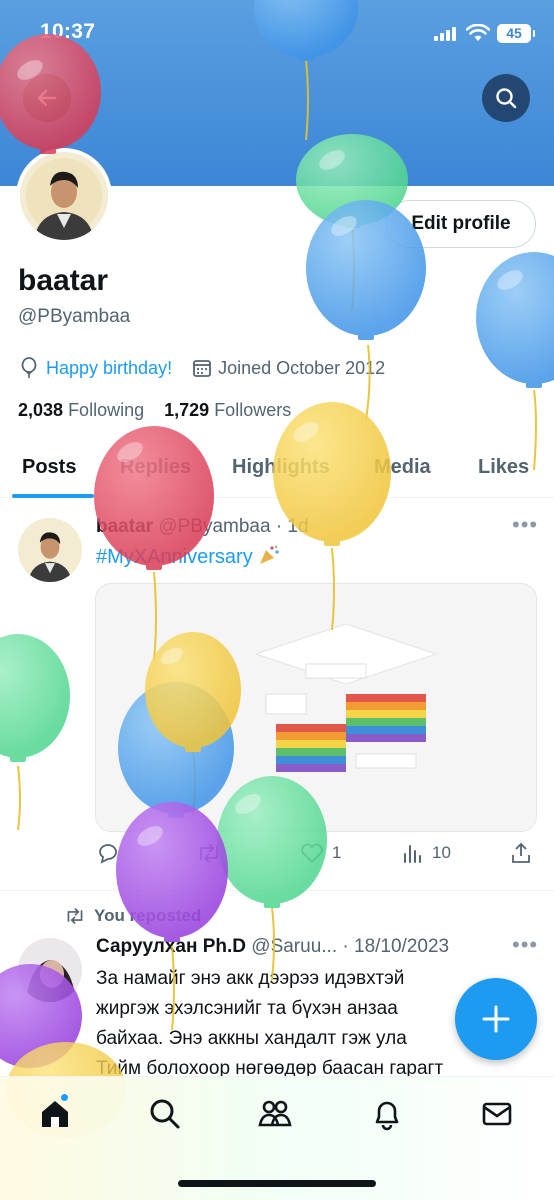  I want to click on followers-count: 1,729, so click(187, 410).